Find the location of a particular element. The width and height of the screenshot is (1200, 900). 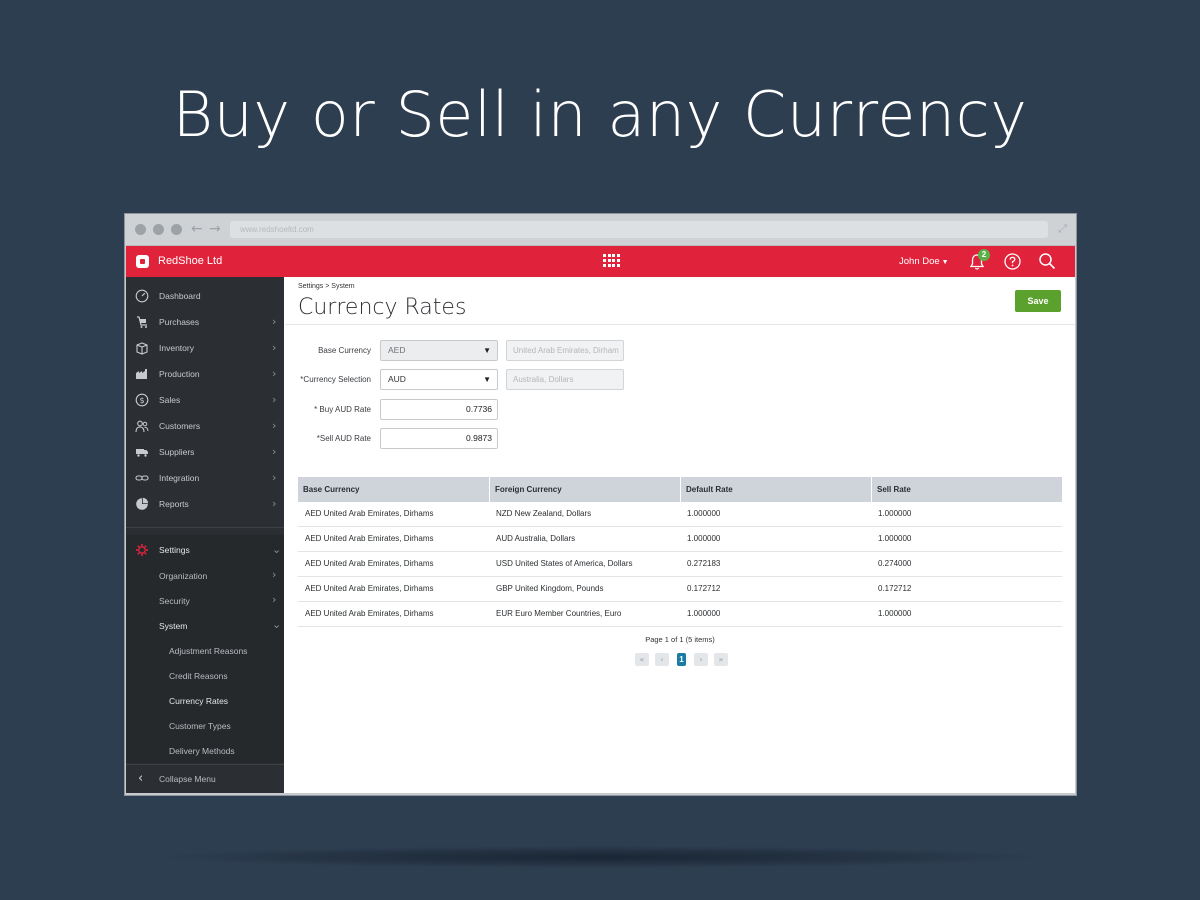

forward-arrow-icon: → is located at coordinates (215, 229).